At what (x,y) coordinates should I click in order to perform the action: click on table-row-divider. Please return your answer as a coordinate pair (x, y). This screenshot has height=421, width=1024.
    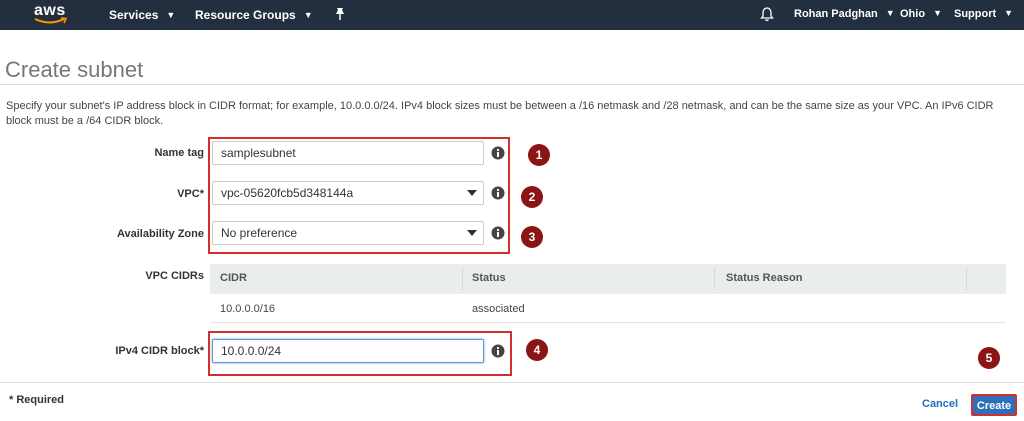
    Looking at the image, I should click on (608, 322).